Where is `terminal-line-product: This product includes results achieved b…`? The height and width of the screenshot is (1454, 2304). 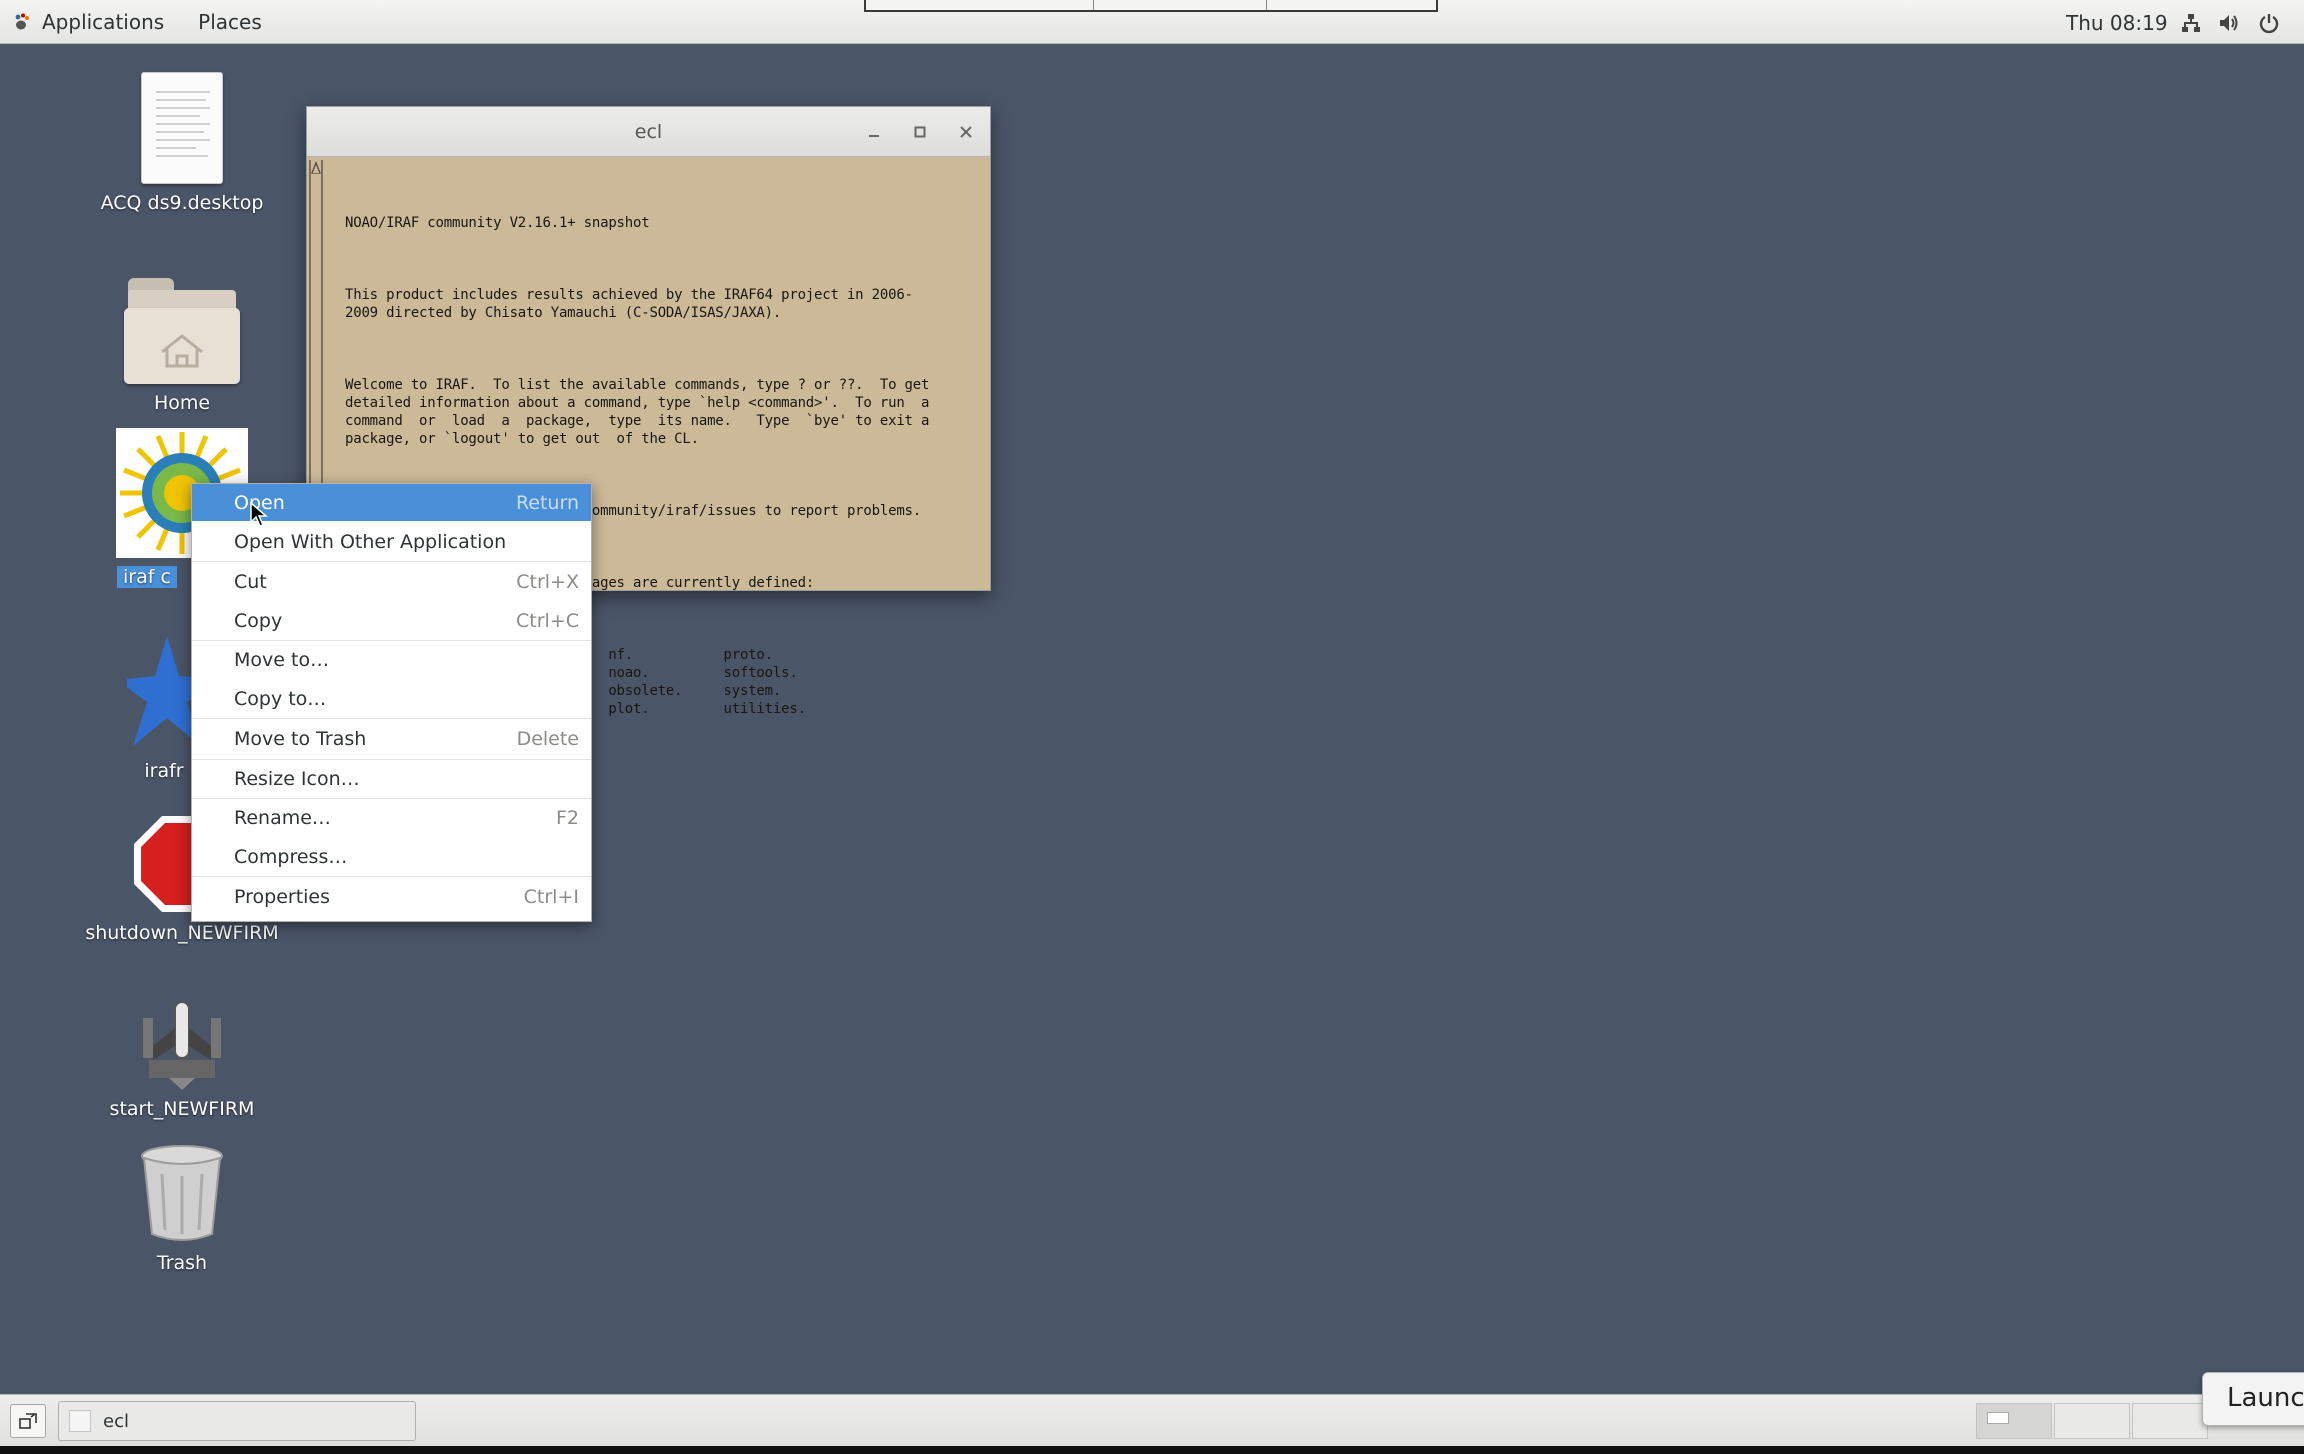 terminal-line-product: This product includes results achieved b… is located at coordinates (629, 304).